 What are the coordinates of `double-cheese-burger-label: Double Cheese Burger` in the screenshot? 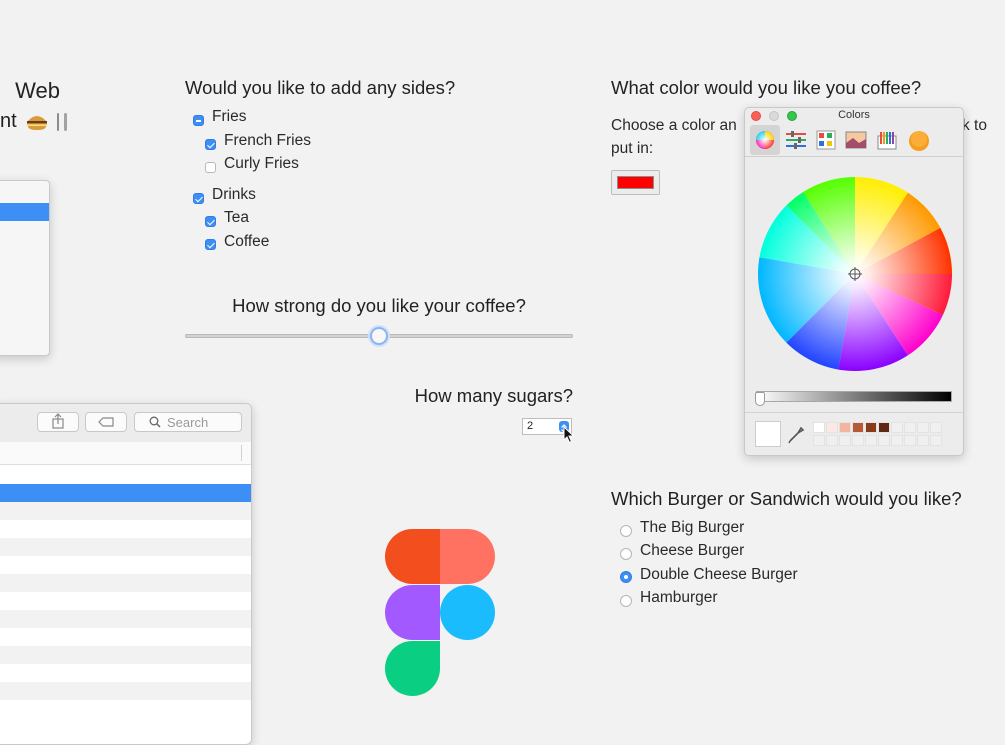 It's located at (719, 574).